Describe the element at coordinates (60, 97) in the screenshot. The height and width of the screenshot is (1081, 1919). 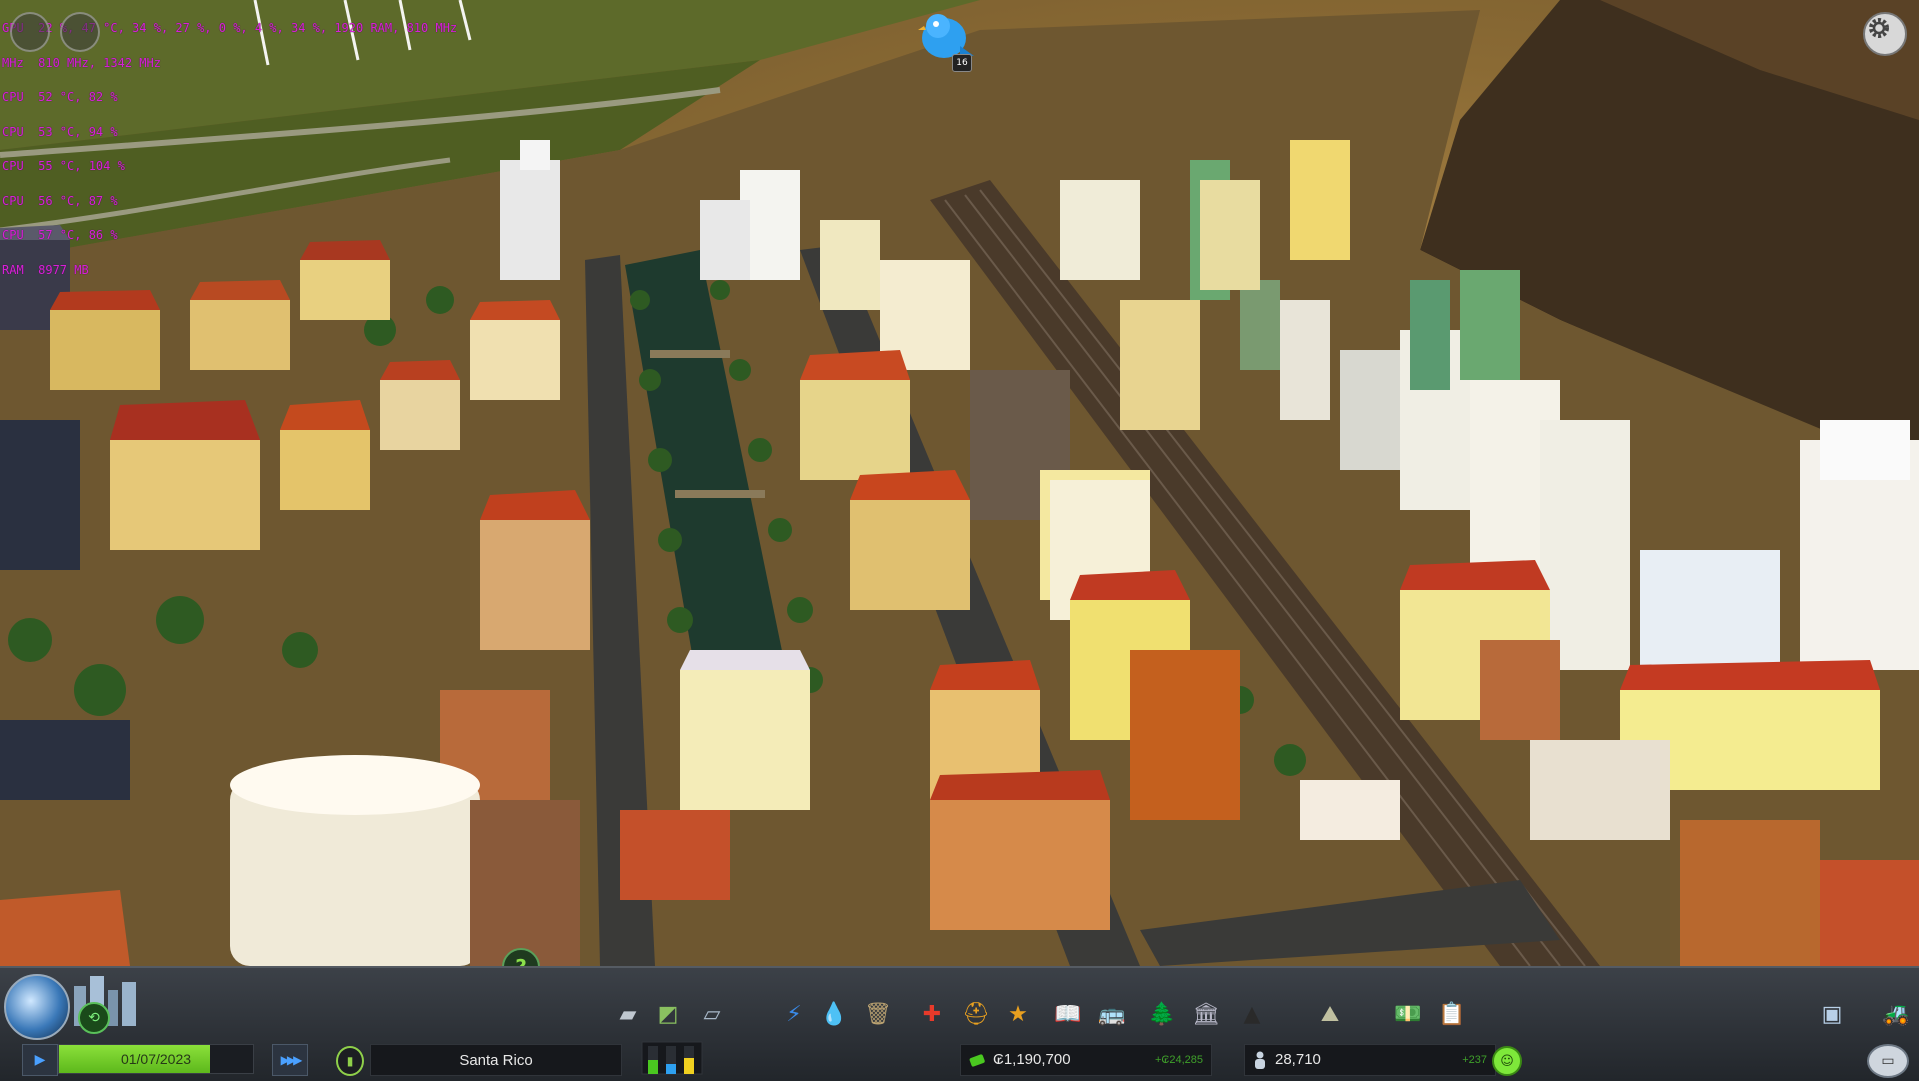
I see `perf-line: CPU 52 °C, 82 %` at that location.